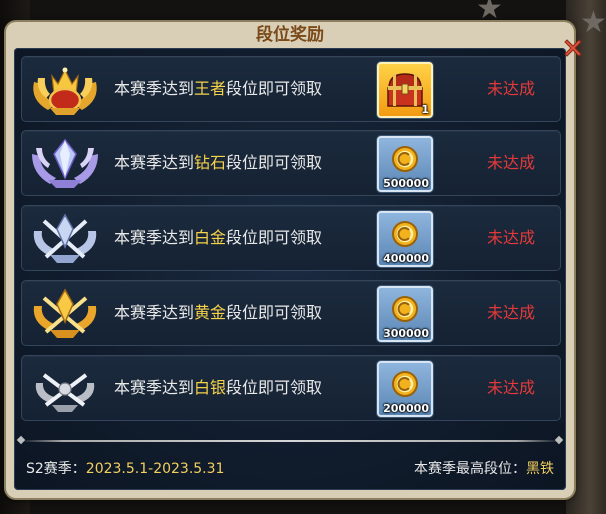 The width and height of the screenshot is (606, 514). I want to click on season-dates: 2023.5.1-2023.5.31, so click(155, 469).